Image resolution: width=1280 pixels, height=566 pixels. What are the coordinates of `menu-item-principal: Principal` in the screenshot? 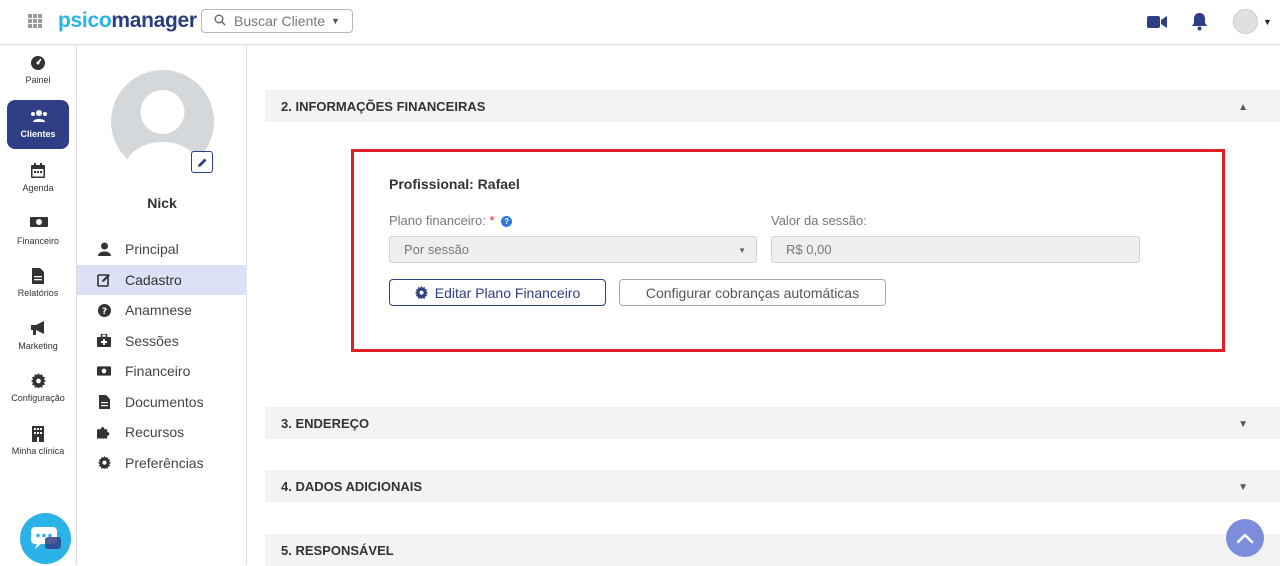 It's located at (162, 249).